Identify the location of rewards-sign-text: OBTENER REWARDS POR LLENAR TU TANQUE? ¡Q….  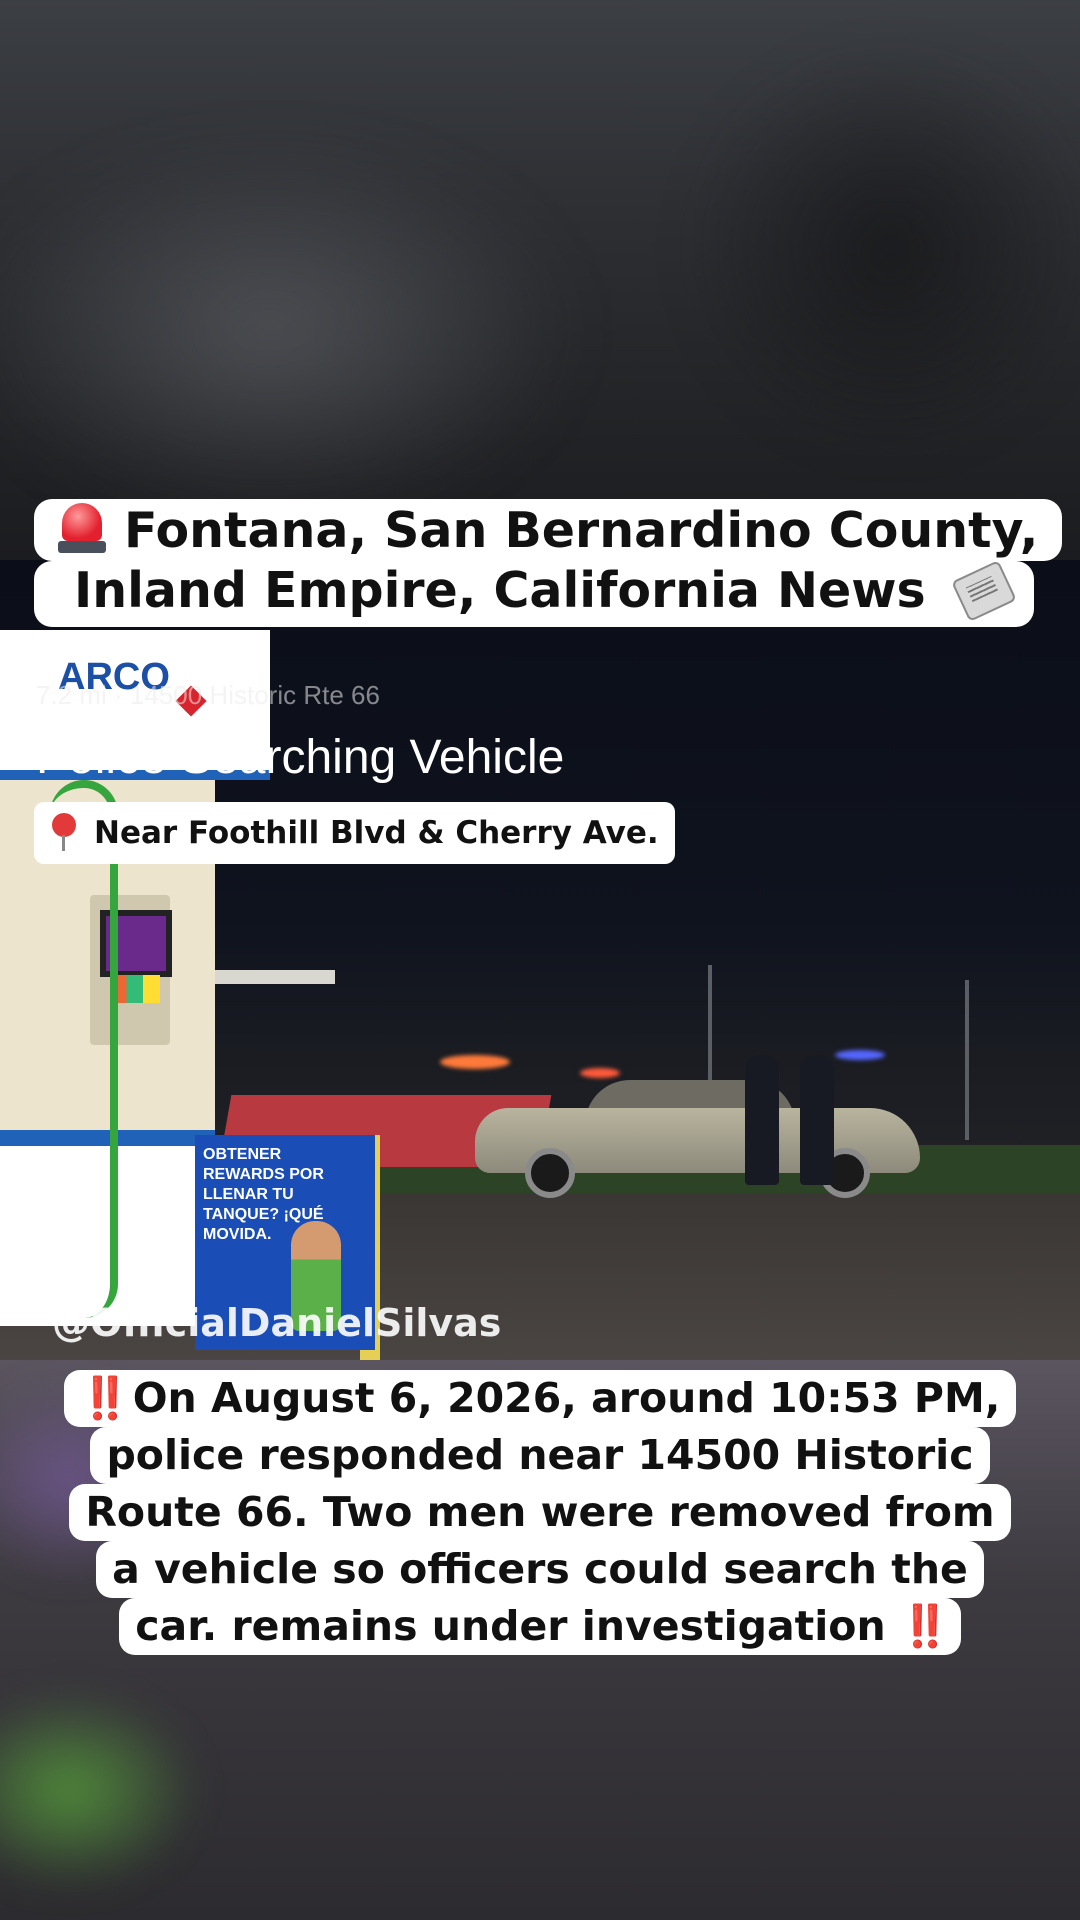
(263, 1194).